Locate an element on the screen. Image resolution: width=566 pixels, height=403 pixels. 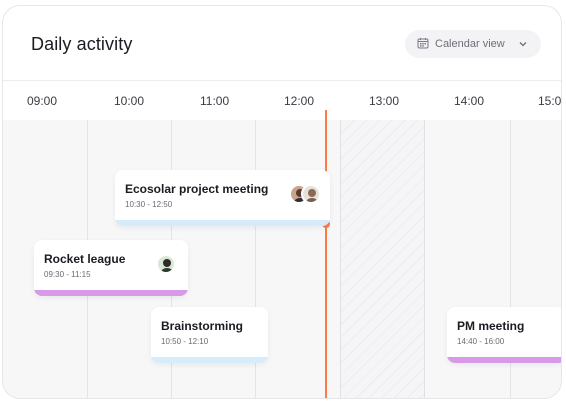
hour-label: 12:00 is located at coordinates (299, 101).